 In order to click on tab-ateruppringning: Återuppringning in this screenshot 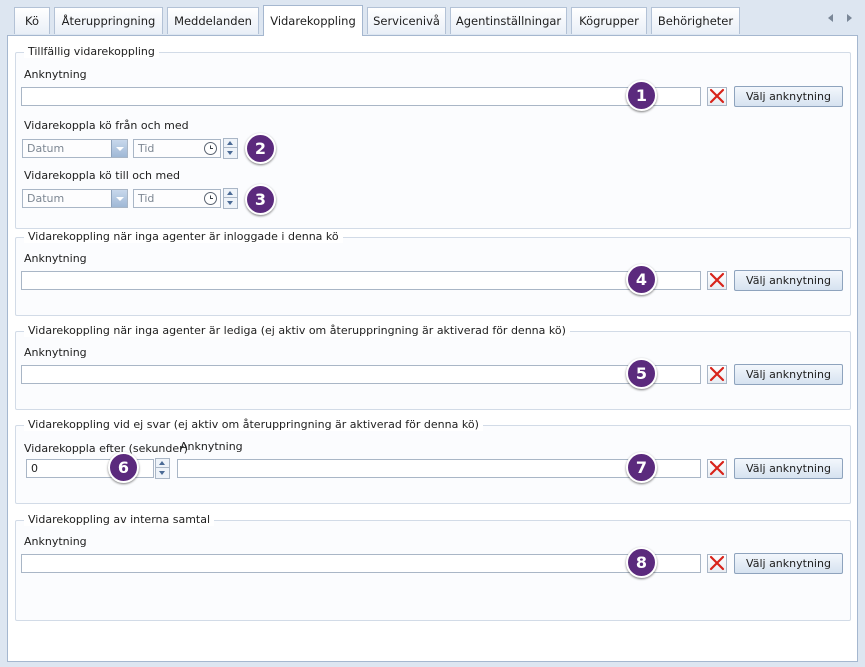, I will do `click(108, 20)`.